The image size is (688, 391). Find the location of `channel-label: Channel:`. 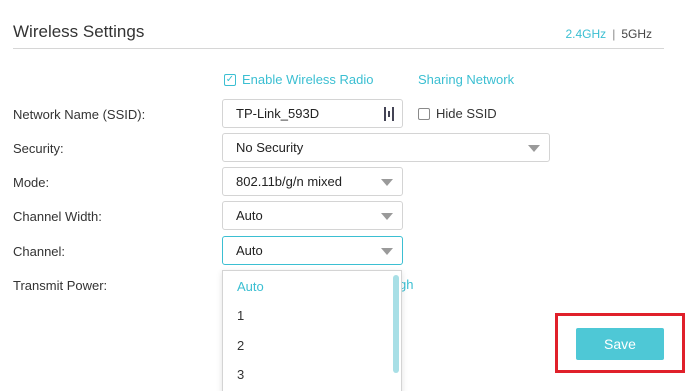

channel-label: Channel: is located at coordinates (39, 251).